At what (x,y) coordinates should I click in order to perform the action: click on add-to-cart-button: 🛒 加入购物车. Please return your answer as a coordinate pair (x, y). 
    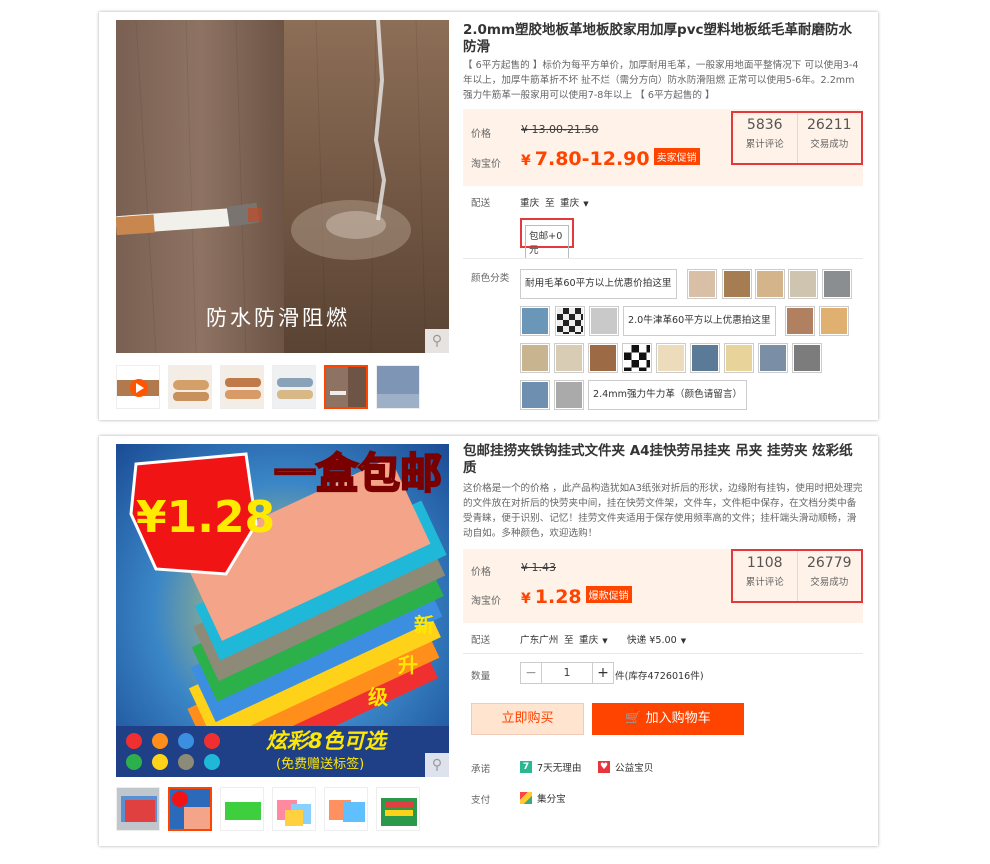
    Looking at the image, I should click on (668, 719).